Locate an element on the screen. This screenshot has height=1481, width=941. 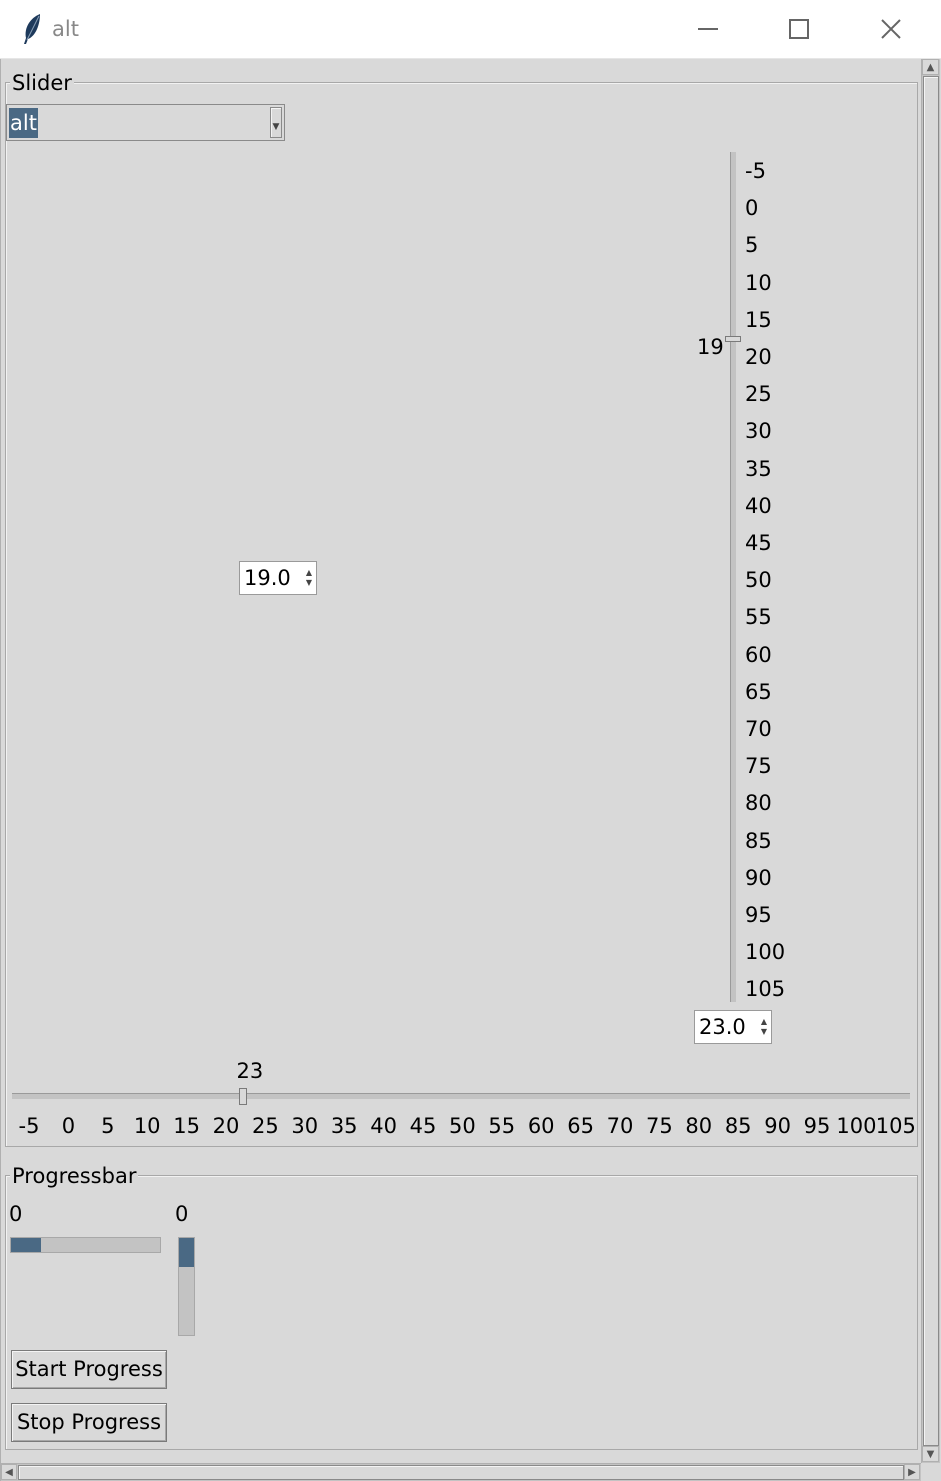
horizontal-scale-tick: 75 is located at coordinates (659, 1126).